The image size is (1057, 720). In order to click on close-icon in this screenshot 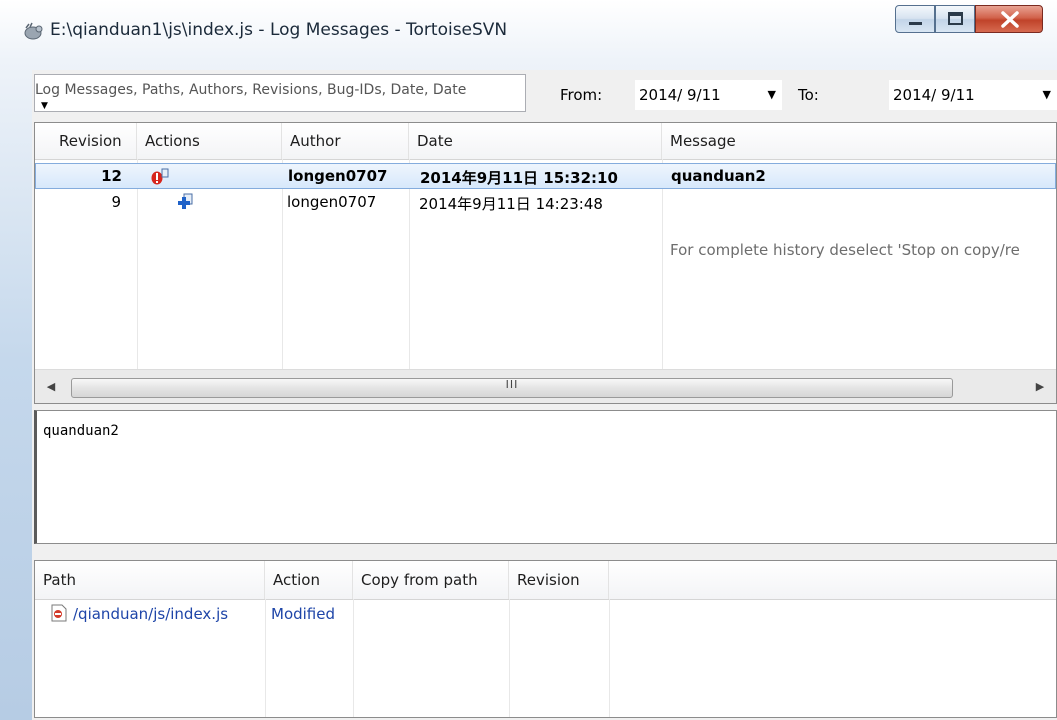, I will do `click(1010, 19)`.